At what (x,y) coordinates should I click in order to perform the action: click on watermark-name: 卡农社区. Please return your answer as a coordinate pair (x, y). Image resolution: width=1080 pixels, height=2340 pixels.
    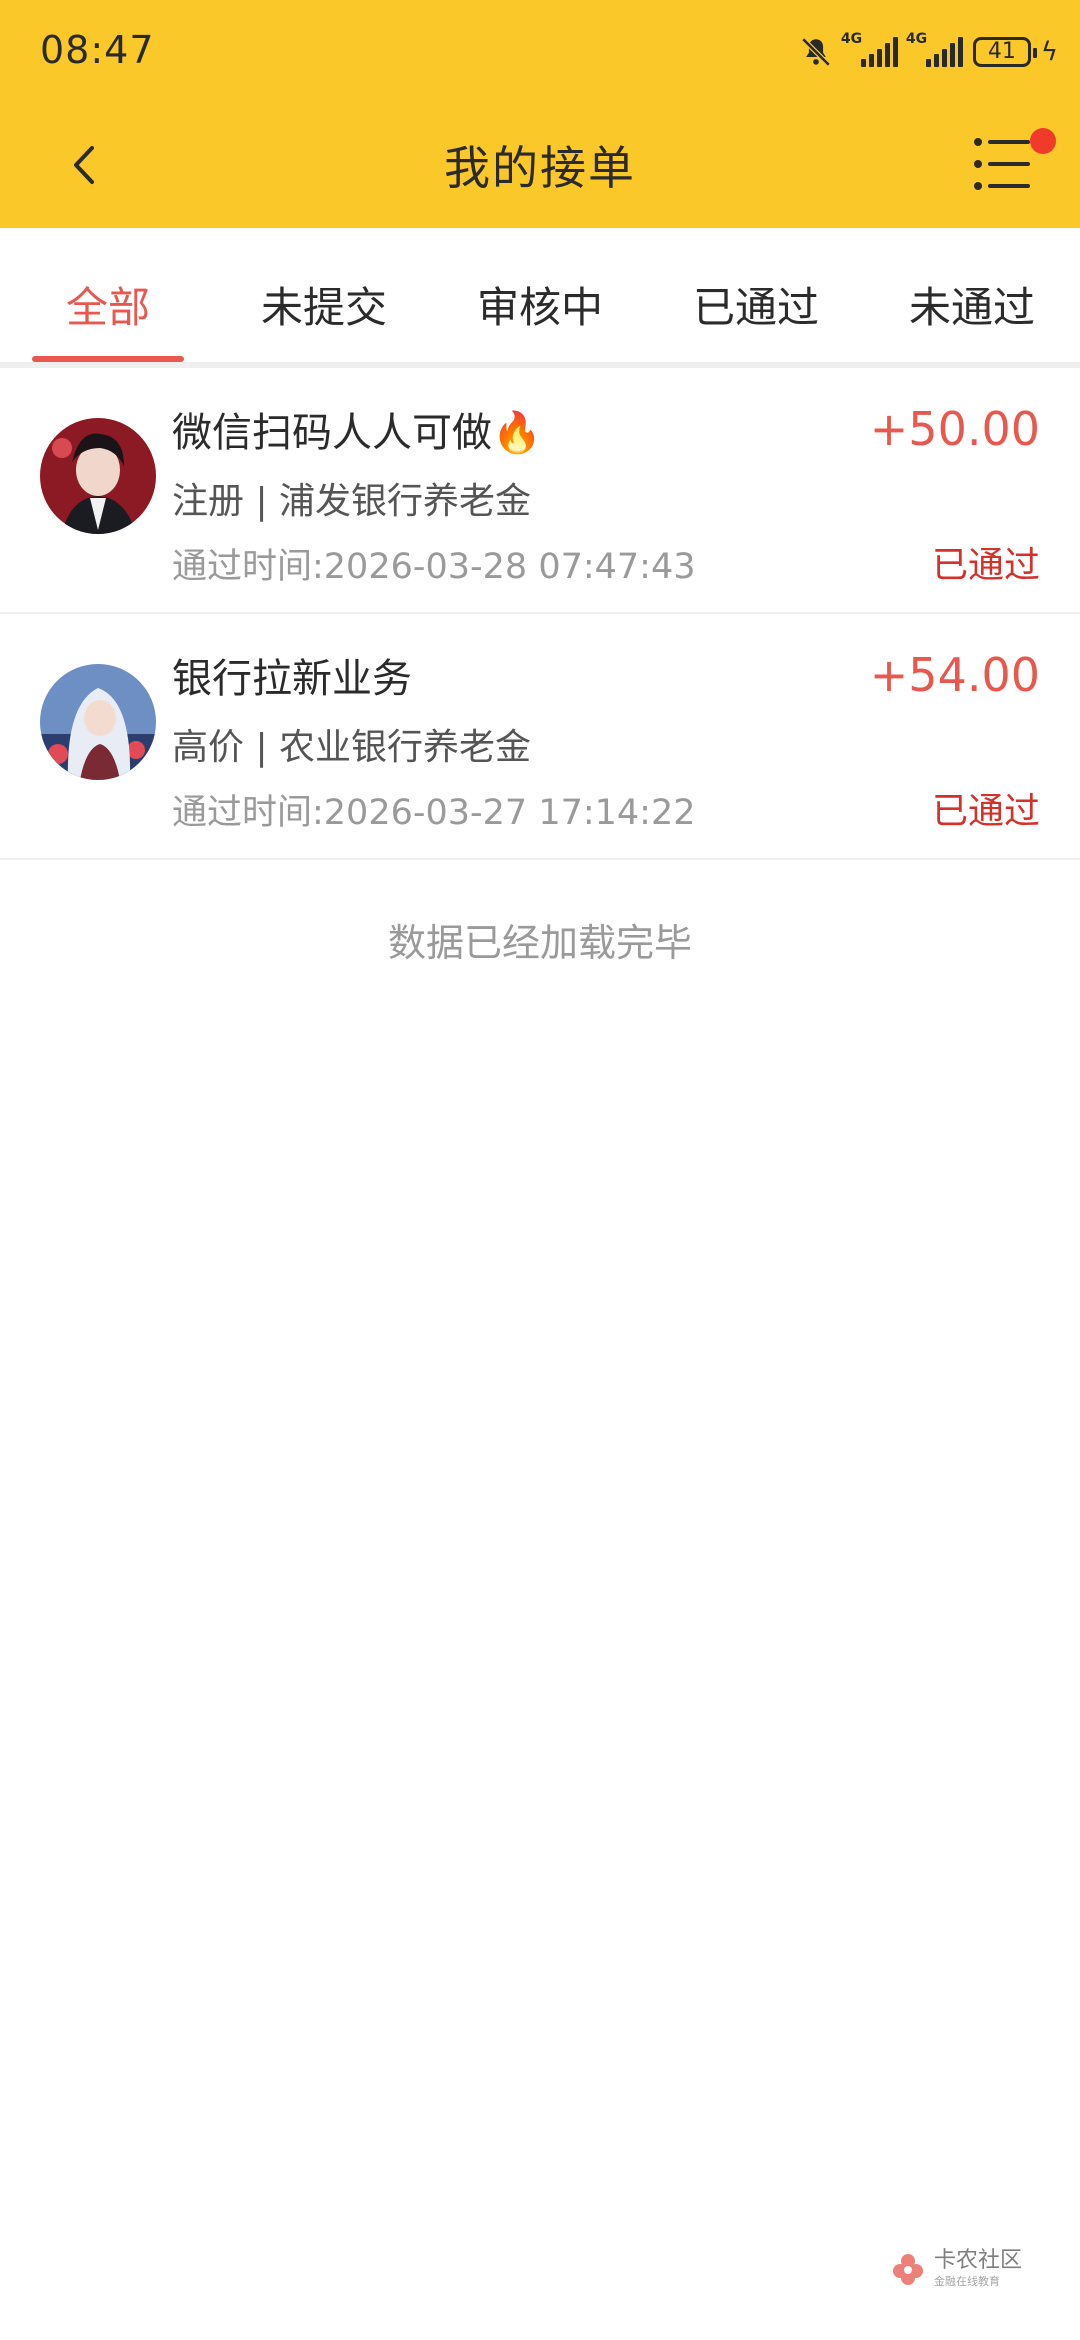
    Looking at the image, I should click on (977, 2260).